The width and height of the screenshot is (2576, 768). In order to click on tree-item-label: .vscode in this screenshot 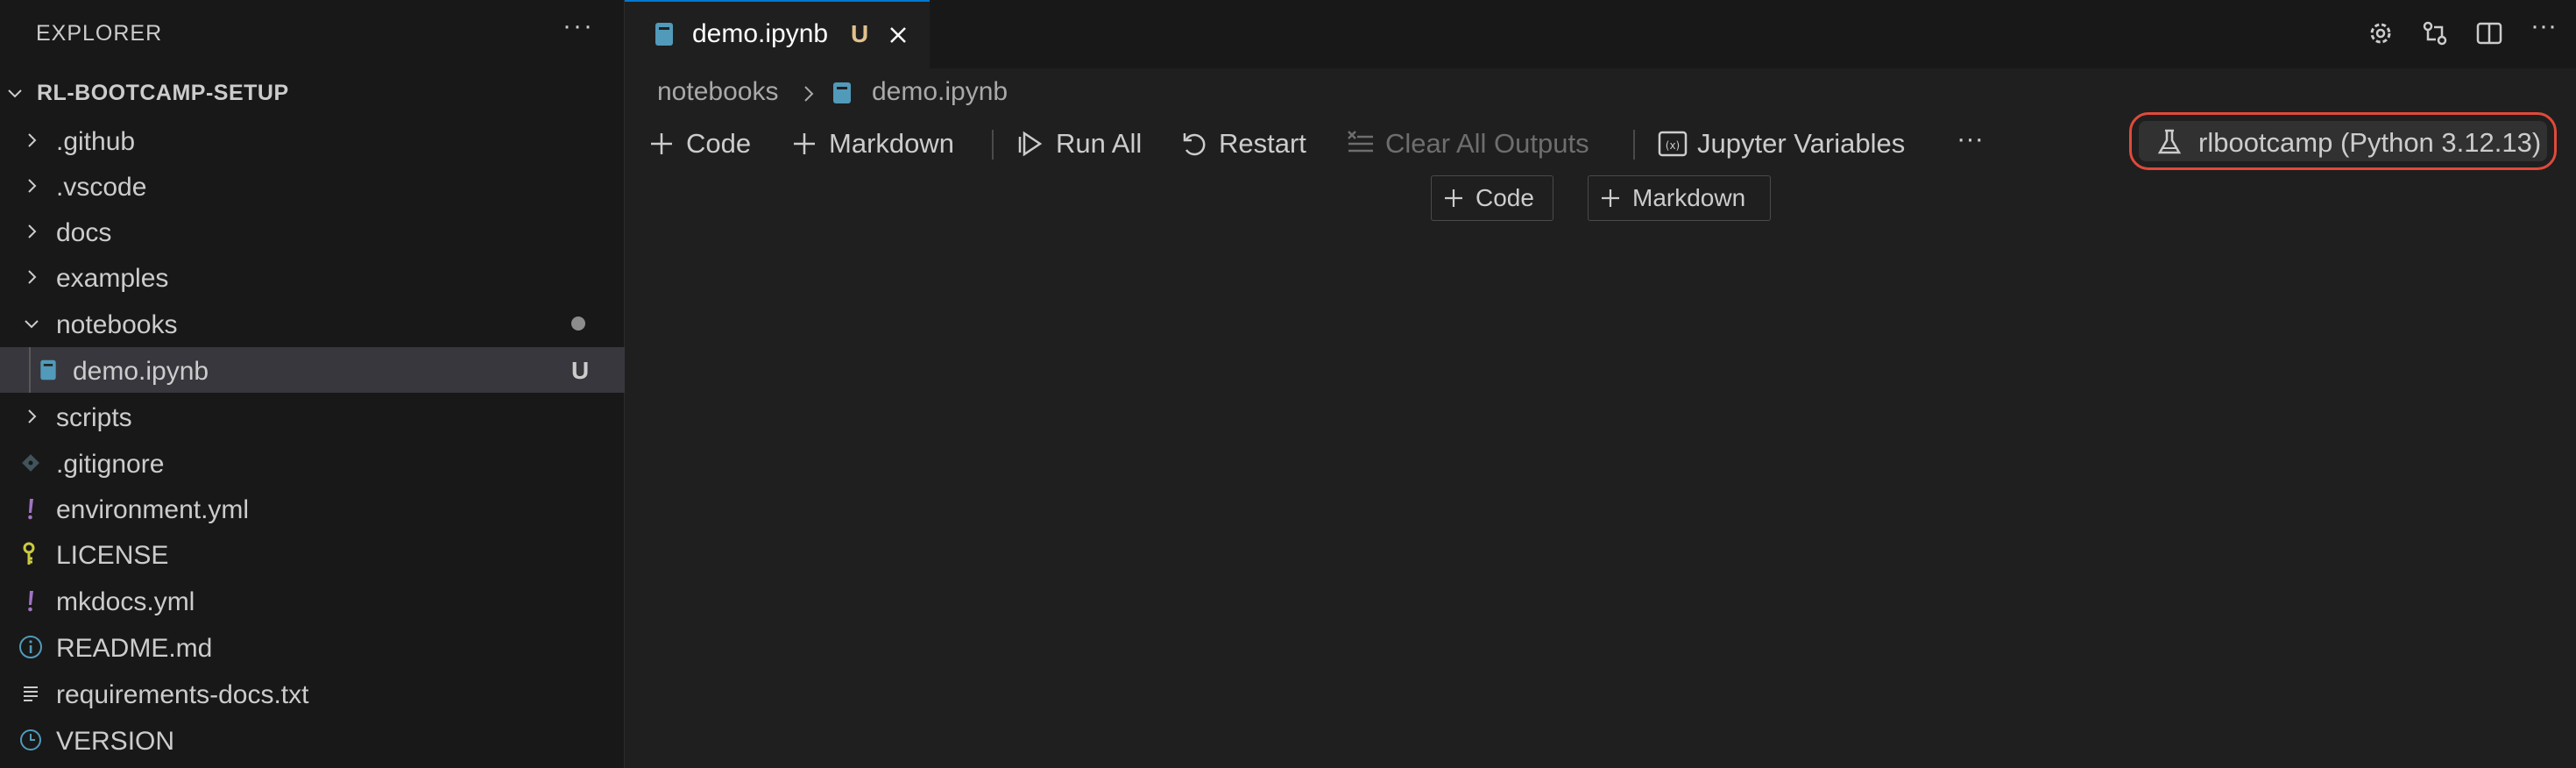, I will do `click(101, 187)`.